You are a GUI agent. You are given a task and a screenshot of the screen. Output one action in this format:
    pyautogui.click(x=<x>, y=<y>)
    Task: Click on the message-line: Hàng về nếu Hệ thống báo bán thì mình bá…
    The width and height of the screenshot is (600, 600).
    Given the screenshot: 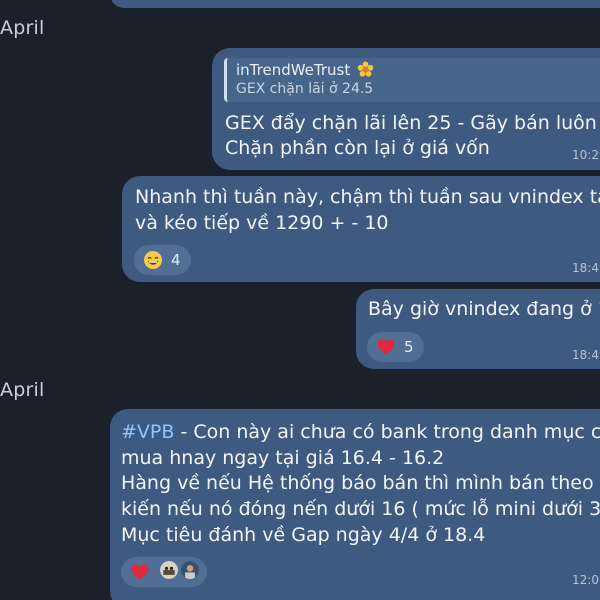 What is the action you would take?
    pyautogui.click(x=360, y=483)
    